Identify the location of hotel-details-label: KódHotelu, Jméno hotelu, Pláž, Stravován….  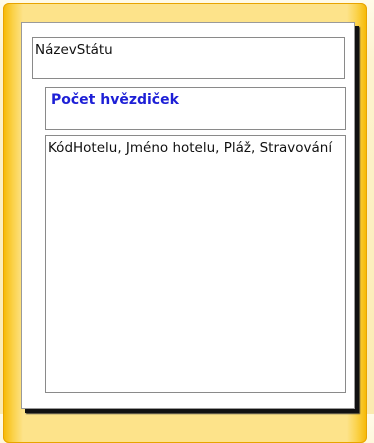
(190, 148).